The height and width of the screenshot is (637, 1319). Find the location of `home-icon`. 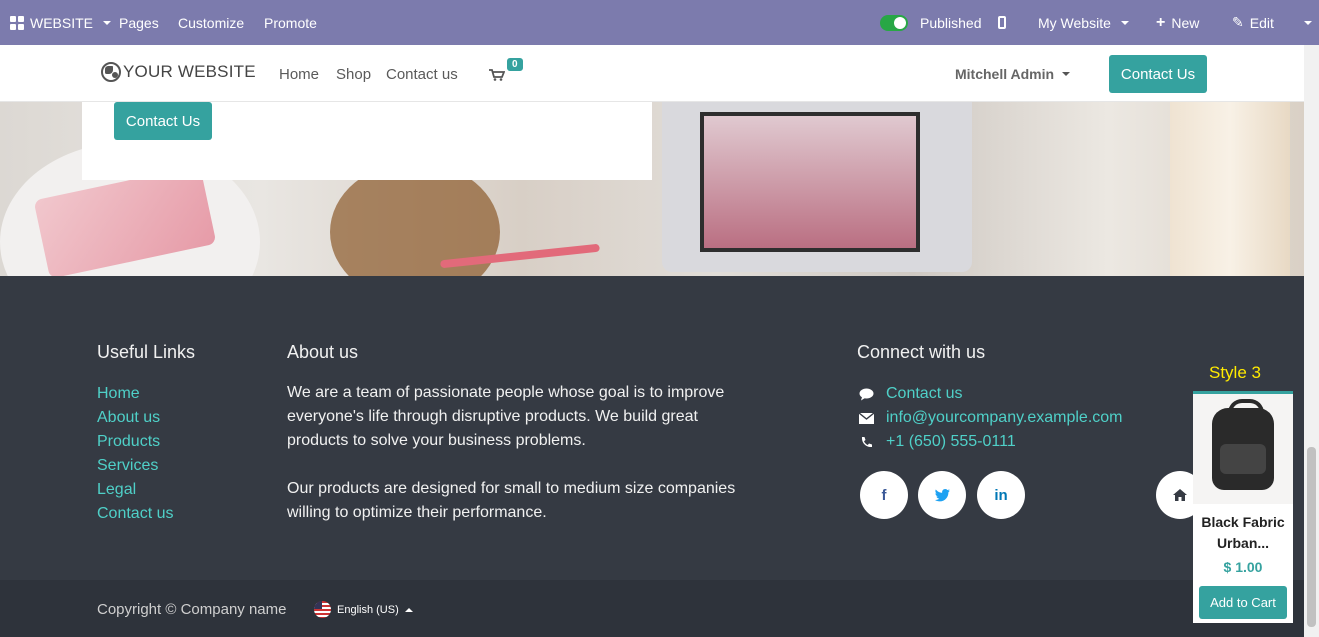

home-icon is located at coordinates (1180, 495).